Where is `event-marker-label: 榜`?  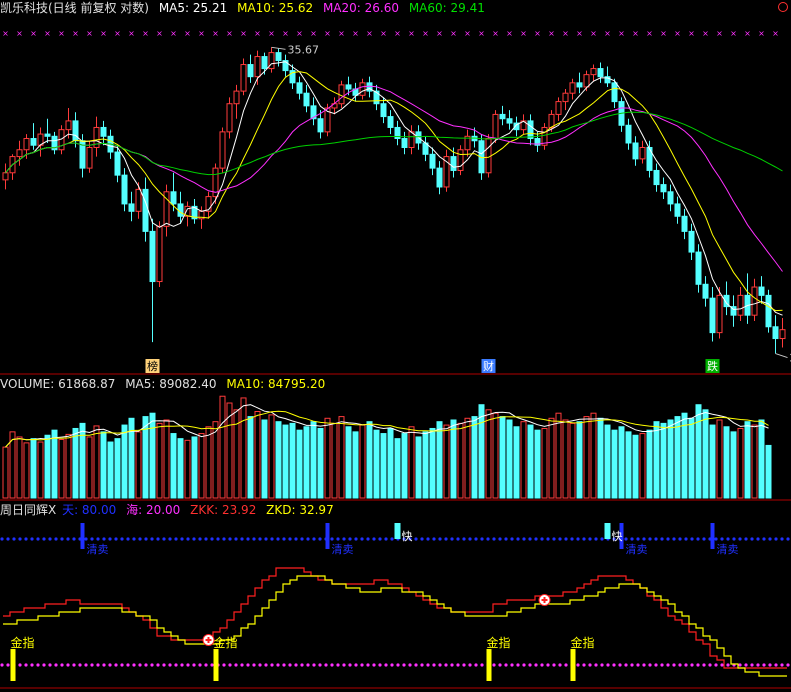 event-marker-label: 榜 is located at coordinates (152, 366).